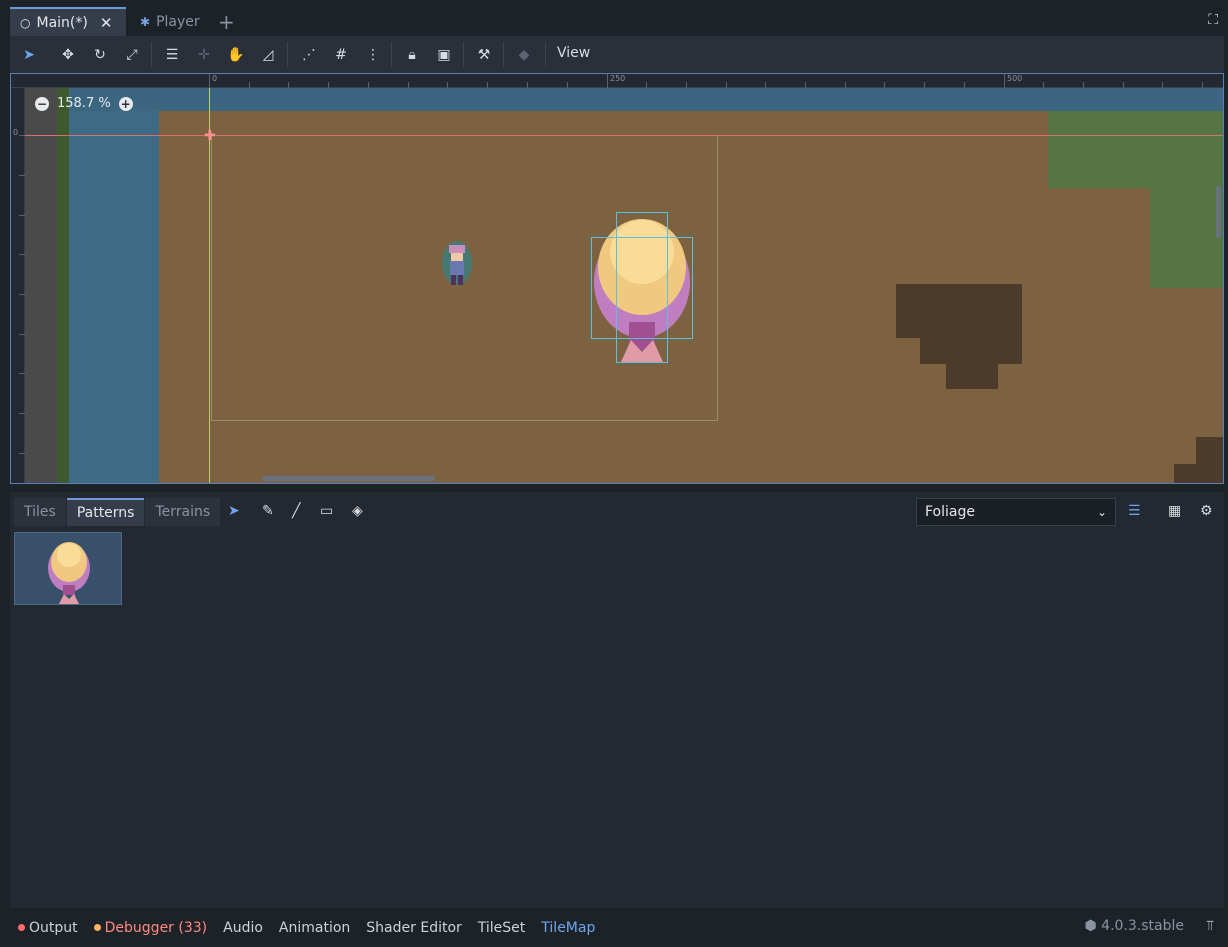  What do you see at coordinates (172, 55) in the screenshot?
I see `list-select-icon: ☰` at bounding box center [172, 55].